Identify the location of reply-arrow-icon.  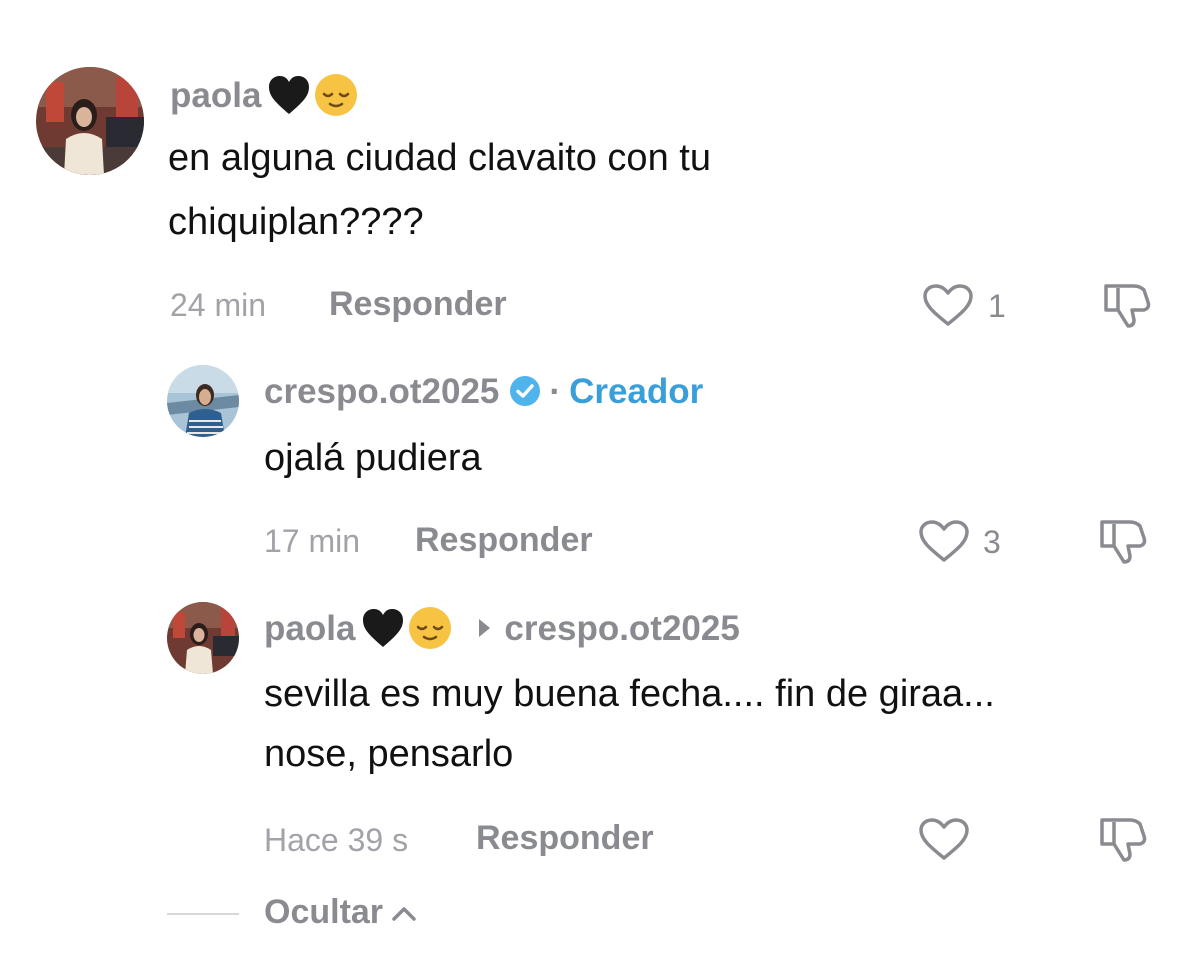
(485, 628).